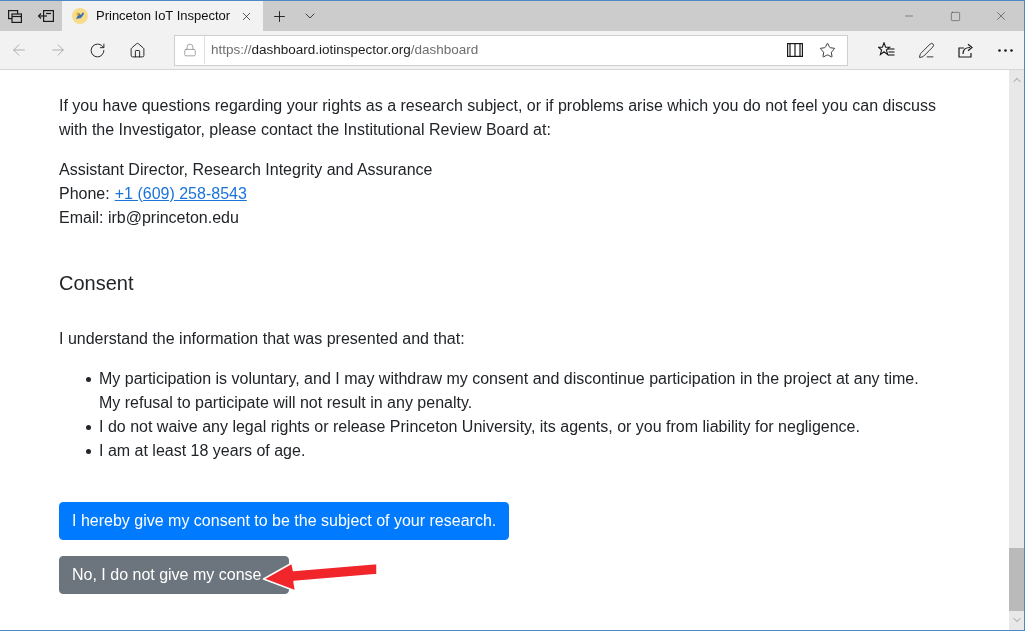 This screenshot has height=631, width=1025. Describe the element at coordinates (97, 50) in the screenshot. I see `refresh-icon` at that location.